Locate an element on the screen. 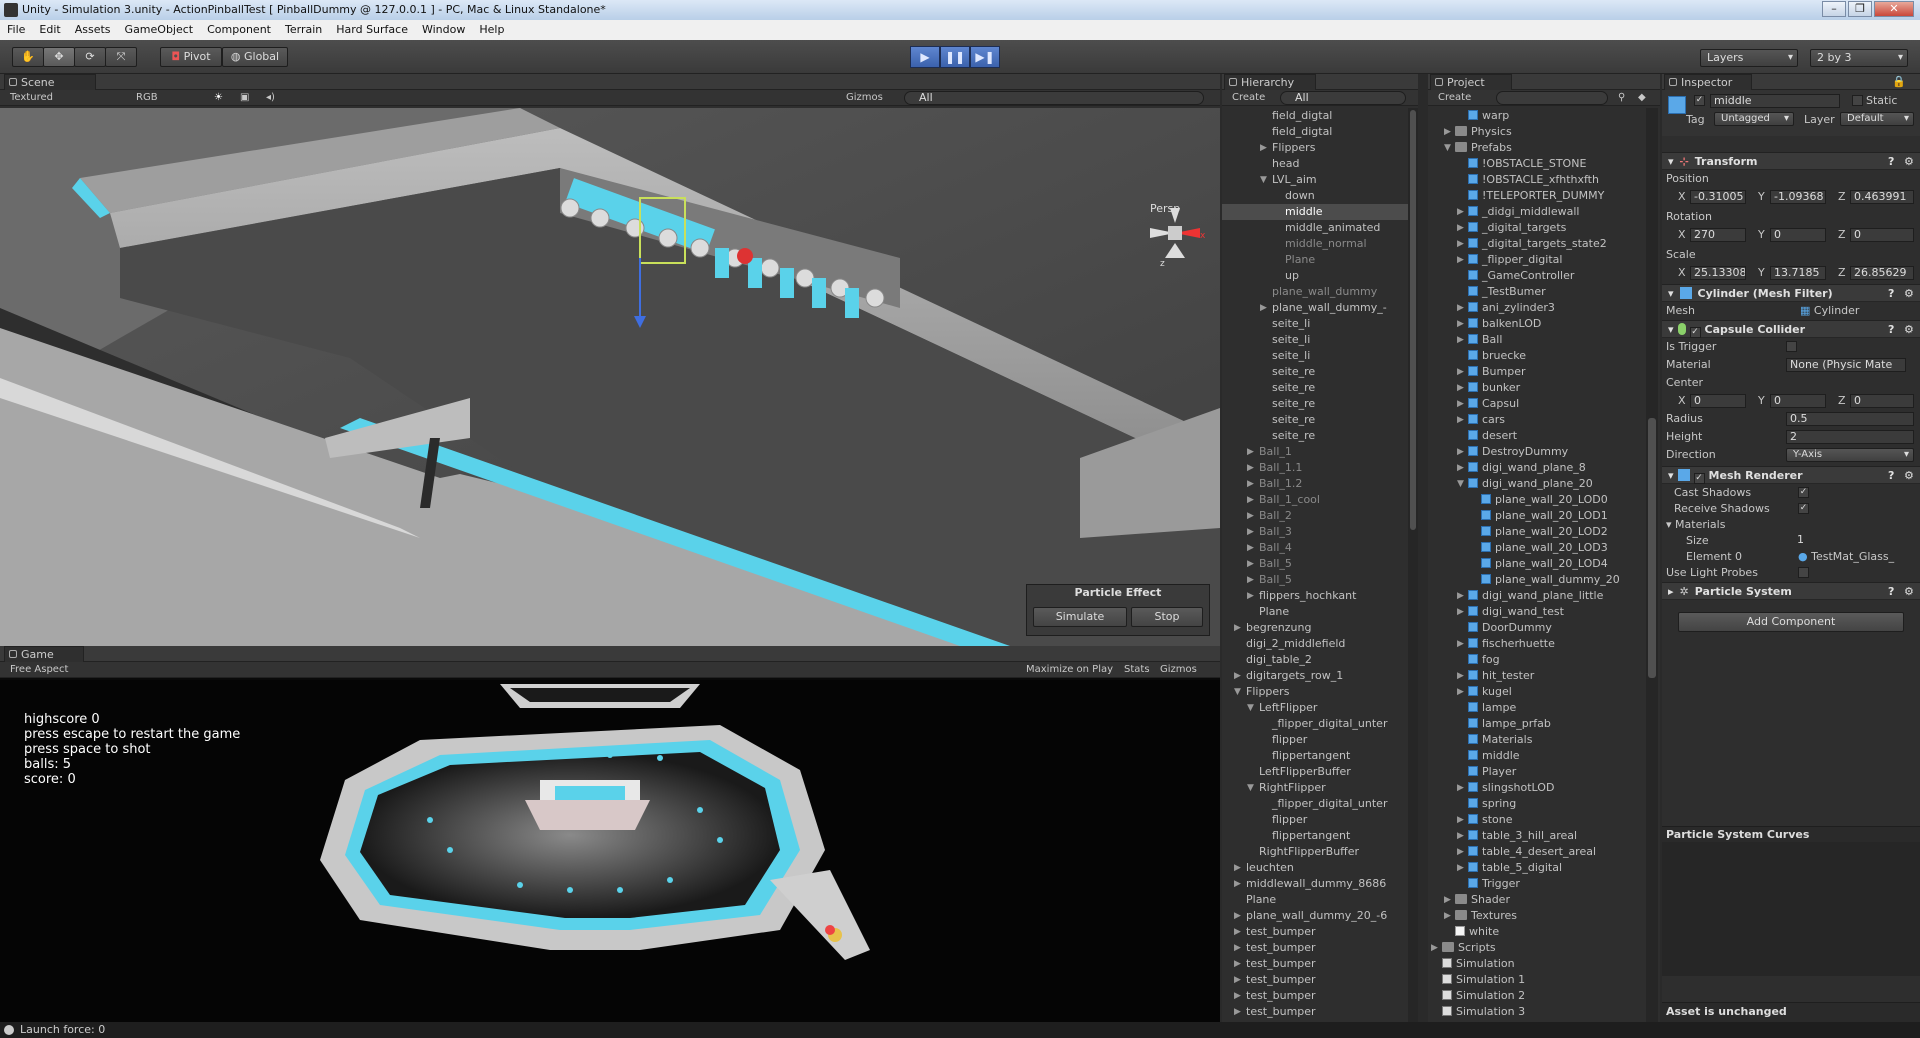  hierarchy-item: flipper is located at coordinates (1315, 740).